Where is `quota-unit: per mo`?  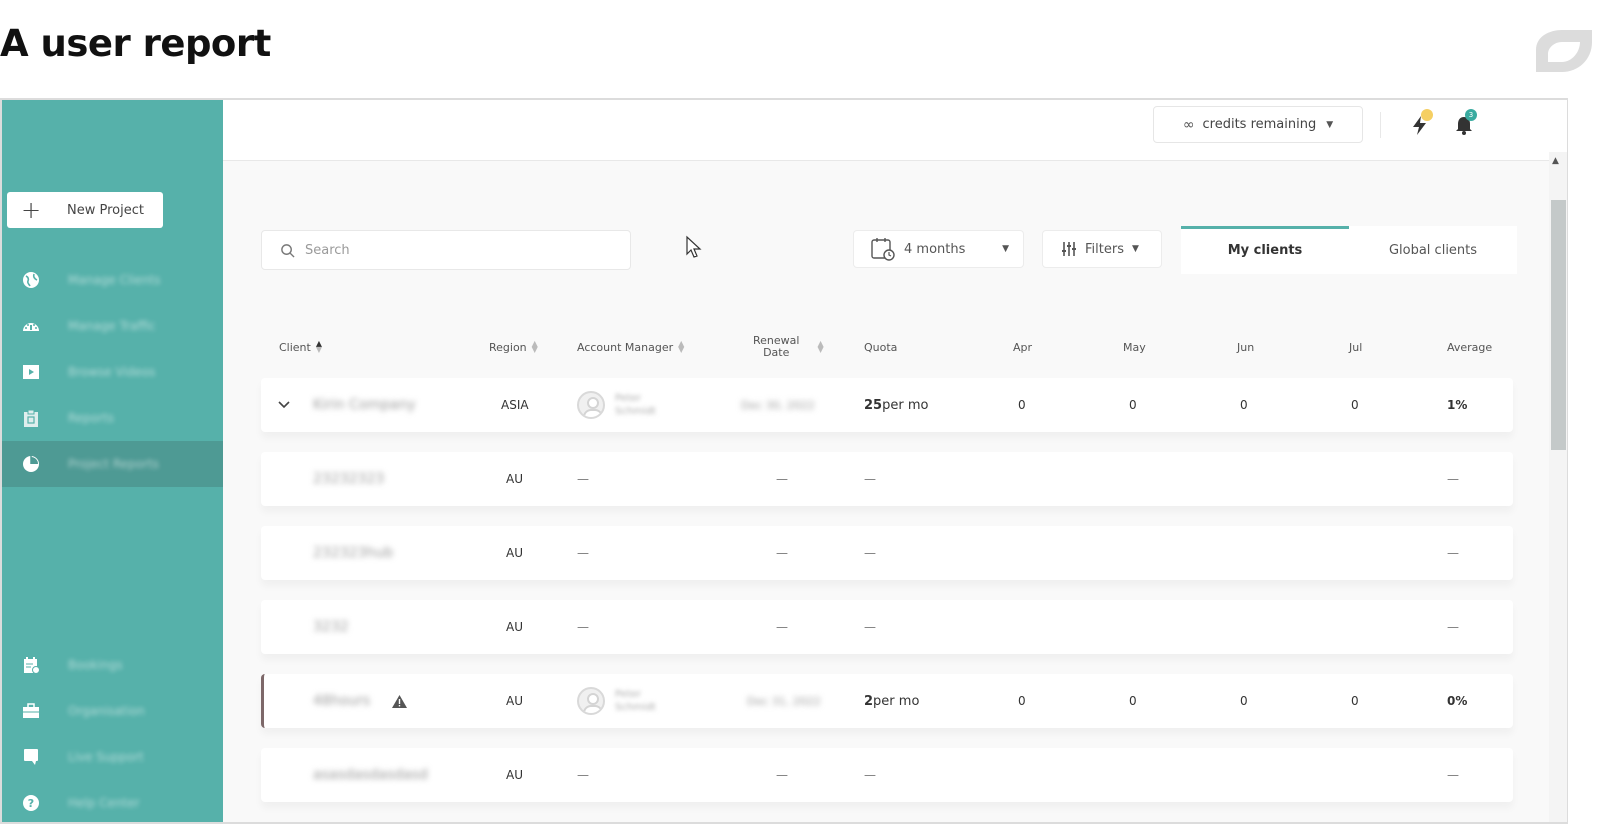
quota-unit: per mo is located at coordinates (896, 701).